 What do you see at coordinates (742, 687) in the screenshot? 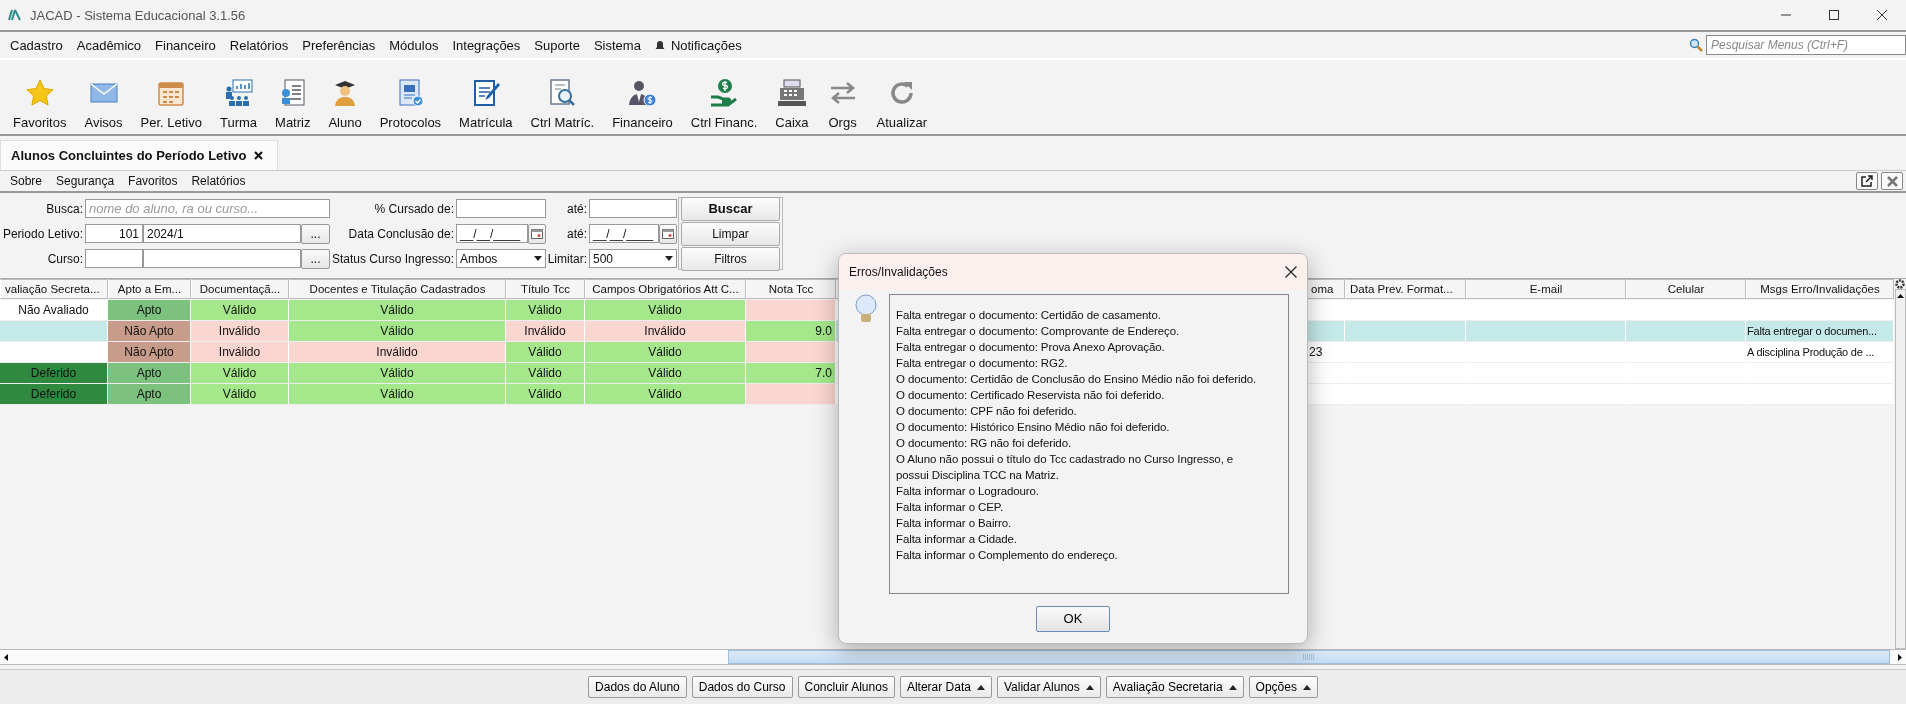
I see `footer-button: Dados do Curso` at bounding box center [742, 687].